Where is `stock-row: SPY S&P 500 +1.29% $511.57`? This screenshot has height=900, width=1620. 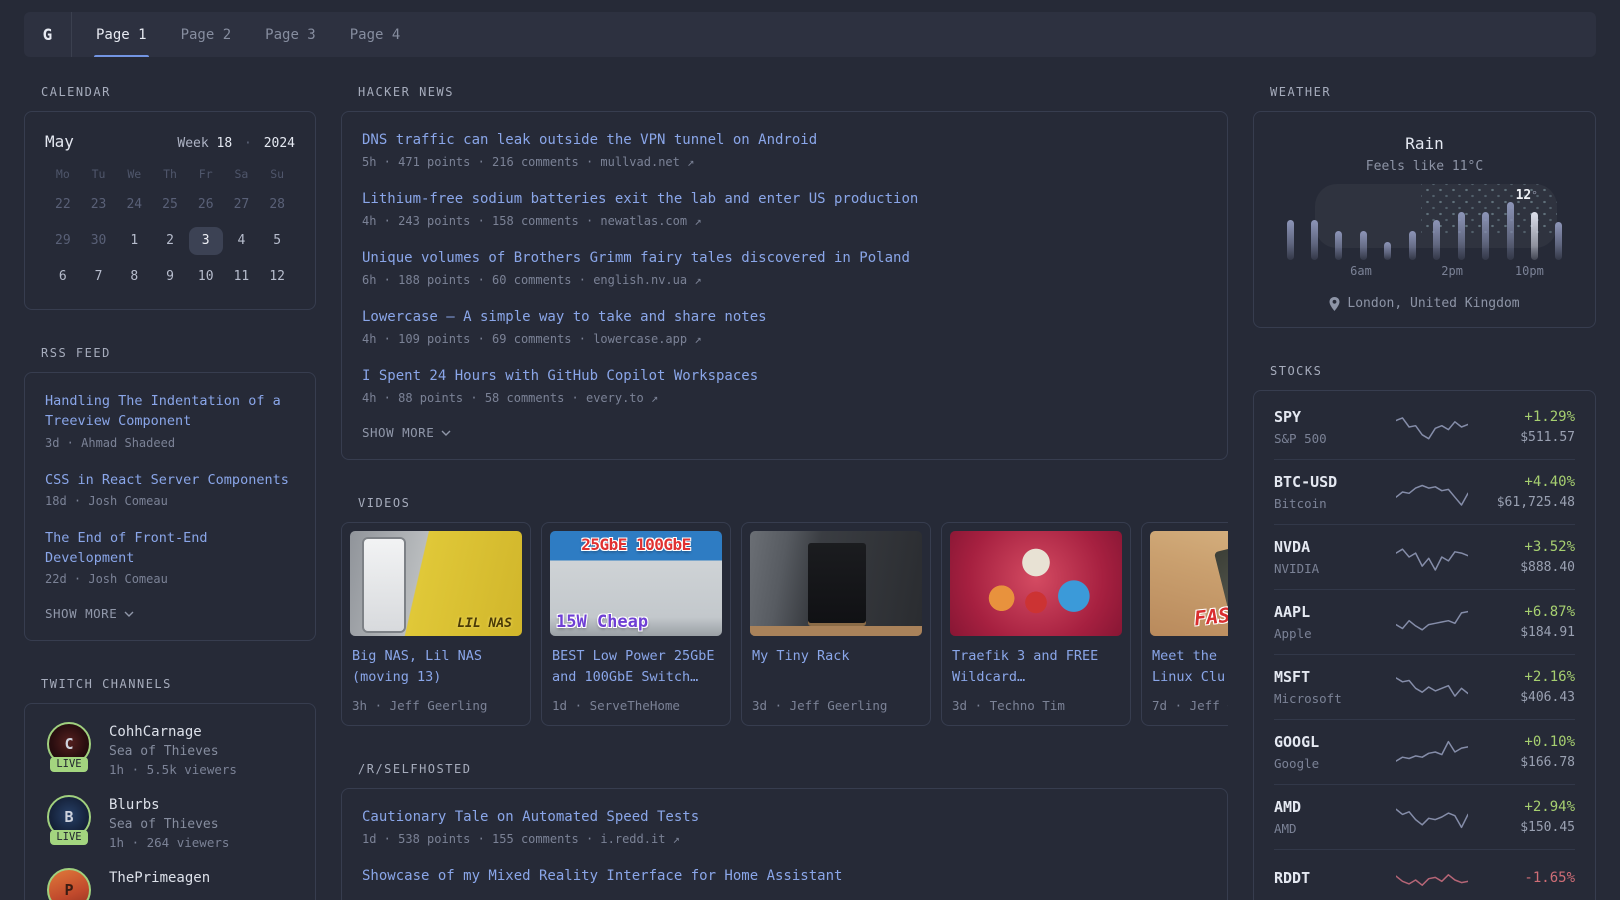
stock-row: SPY S&P 500 +1.29% $511.57 is located at coordinates (1424, 427).